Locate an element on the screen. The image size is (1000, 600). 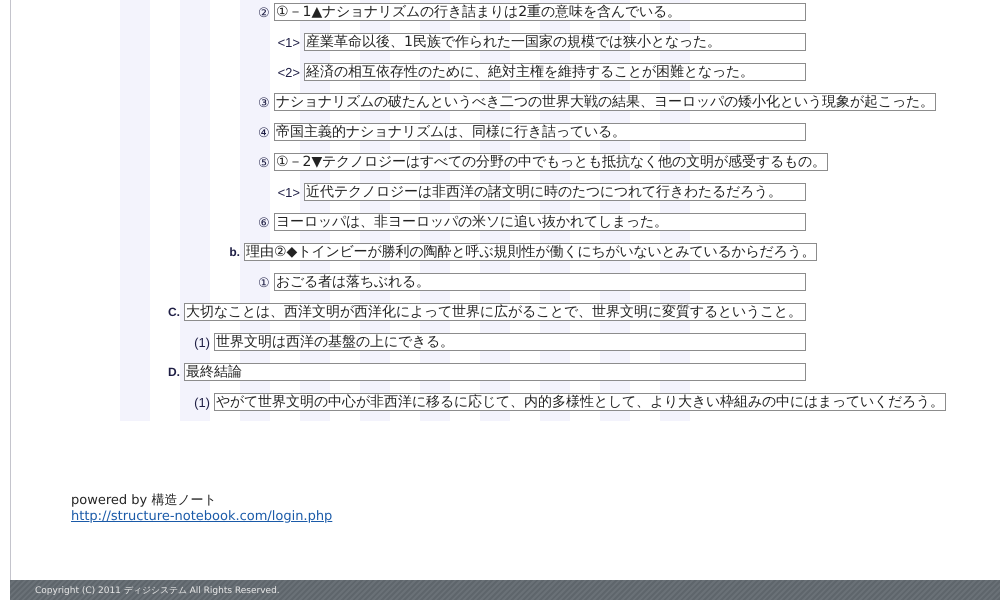
outline-marker: b. is located at coordinates (234, 252).